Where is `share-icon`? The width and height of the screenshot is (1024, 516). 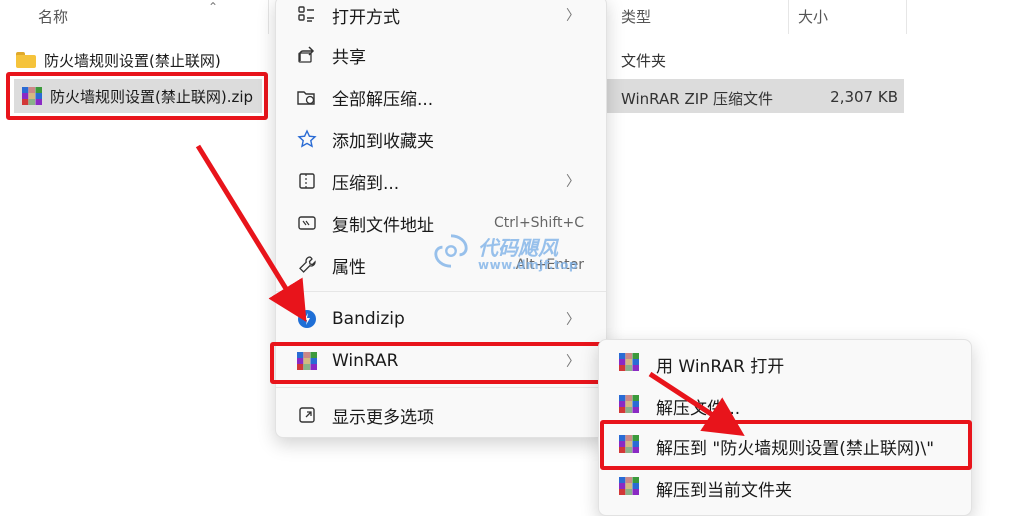 share-icon is located at coordinates (307, 55).